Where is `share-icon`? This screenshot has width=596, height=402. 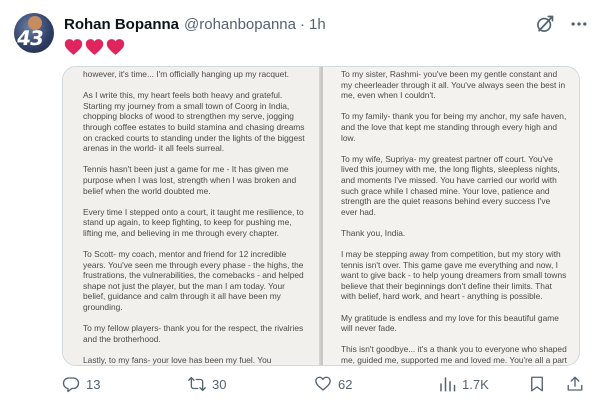
share-icon is located at coordinates (575, 383).